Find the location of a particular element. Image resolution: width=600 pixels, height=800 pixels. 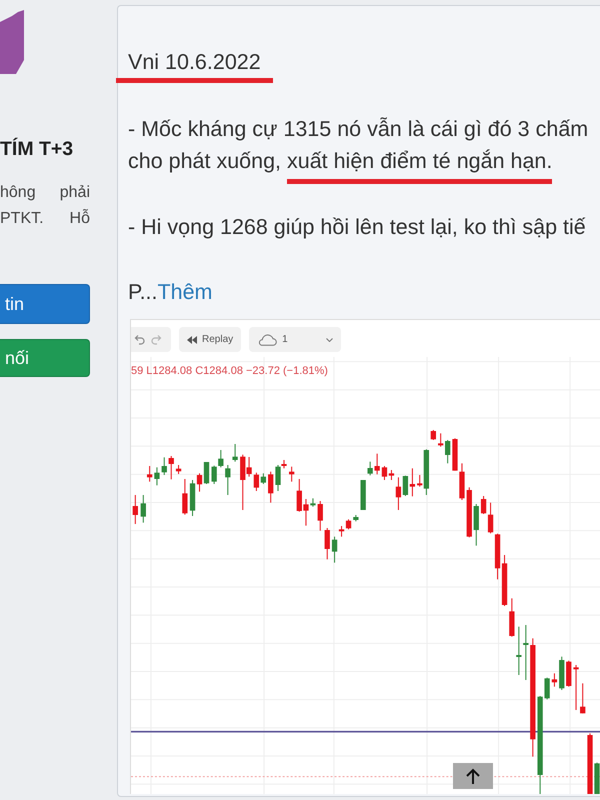

cloud-icon is located at coordinates (267, 339).